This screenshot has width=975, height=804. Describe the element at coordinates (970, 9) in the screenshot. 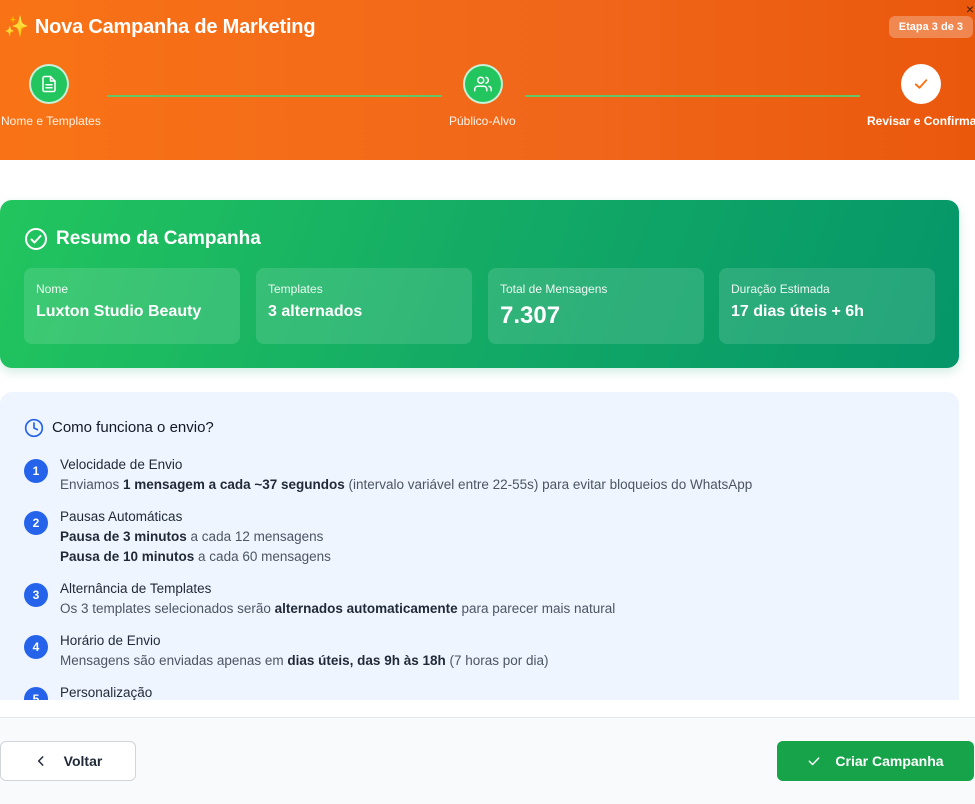

I see `close-icon: ×` at that location.